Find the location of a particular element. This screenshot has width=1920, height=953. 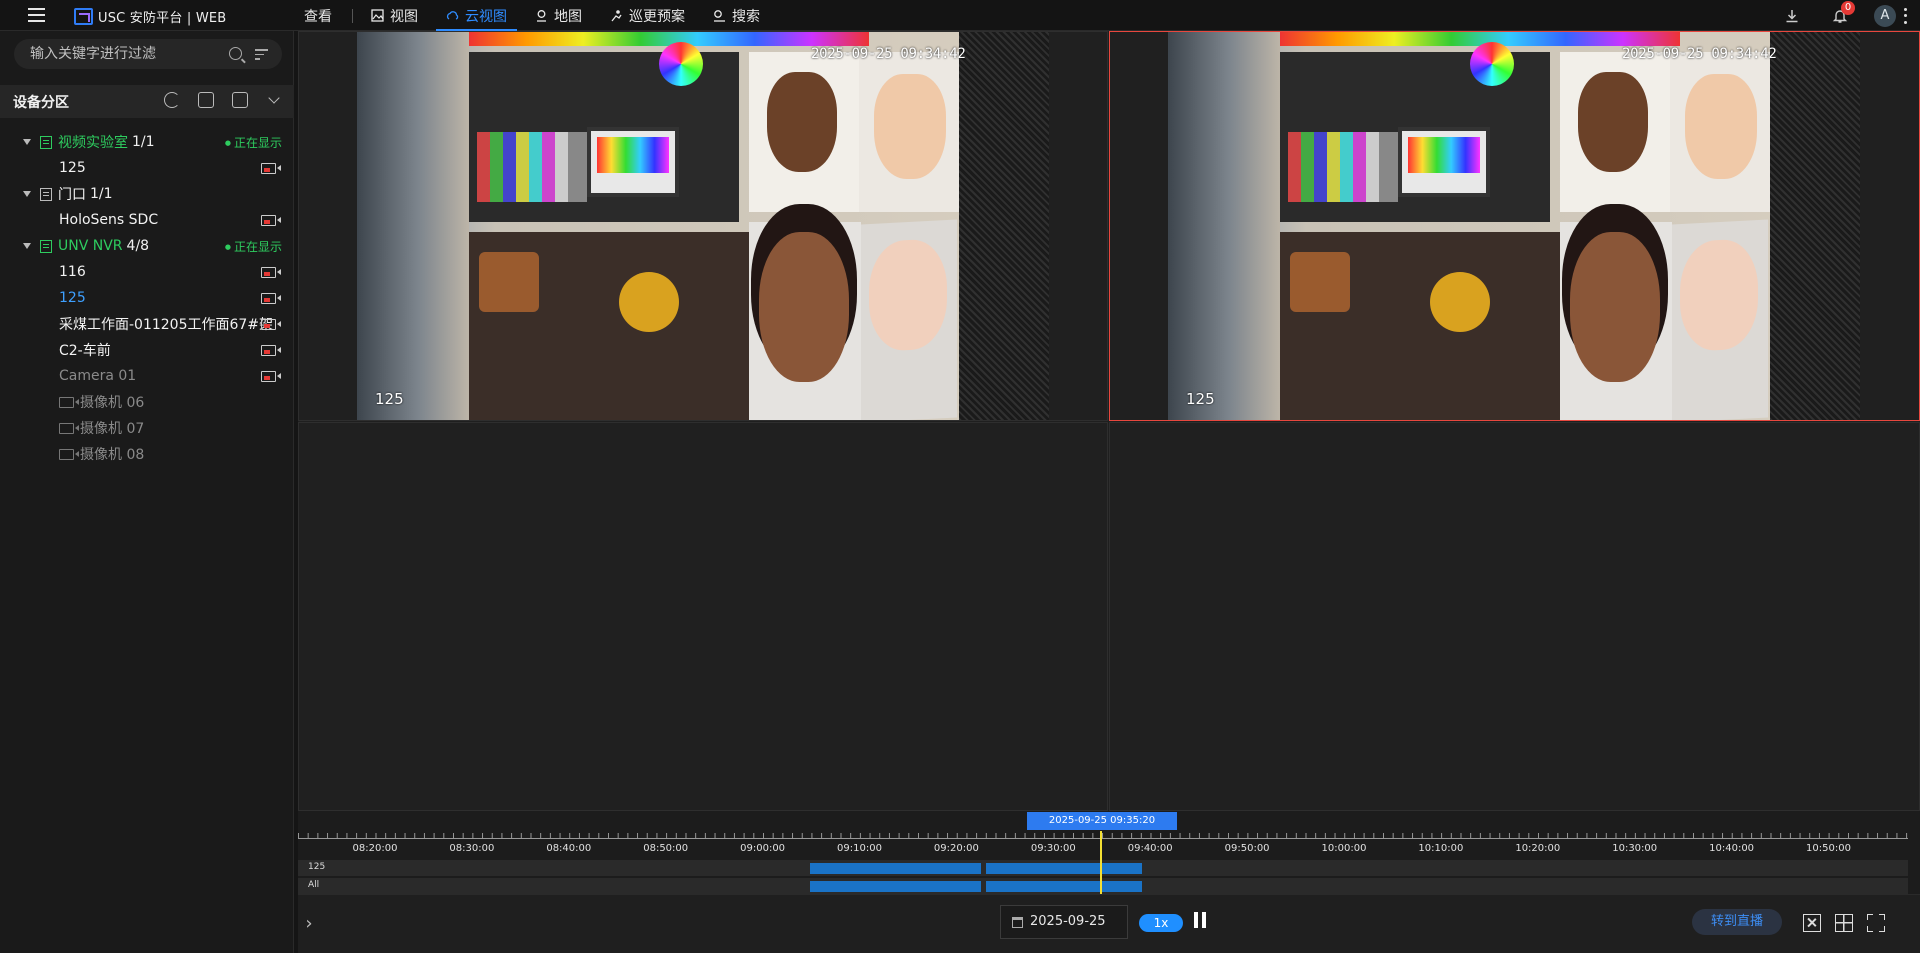

tree-camera: Camera 01 is located at coordinates (147, 376).